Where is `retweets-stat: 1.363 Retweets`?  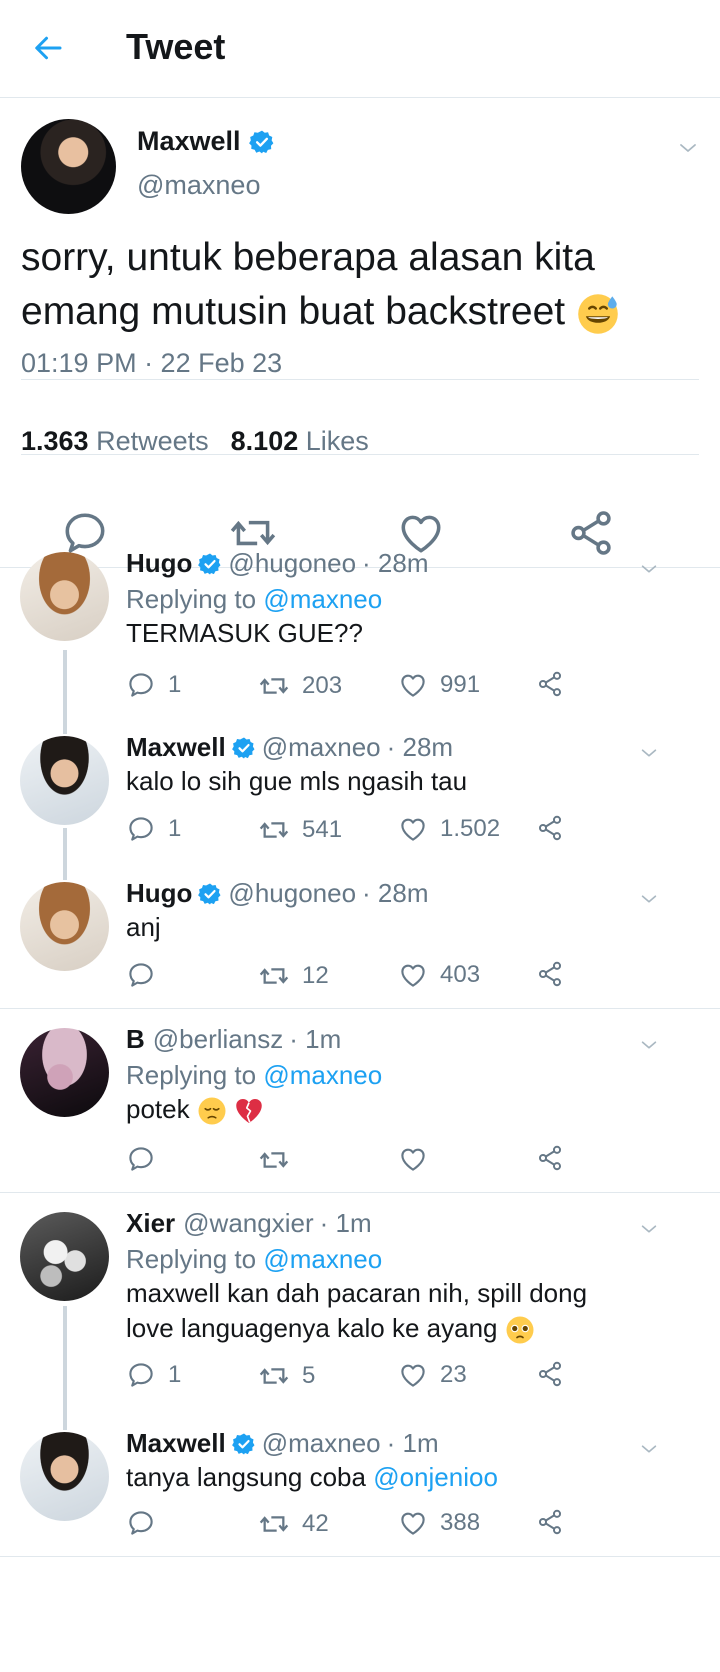 retweets-stat: 1.363 Retweets is located at coordinates (115, 441).